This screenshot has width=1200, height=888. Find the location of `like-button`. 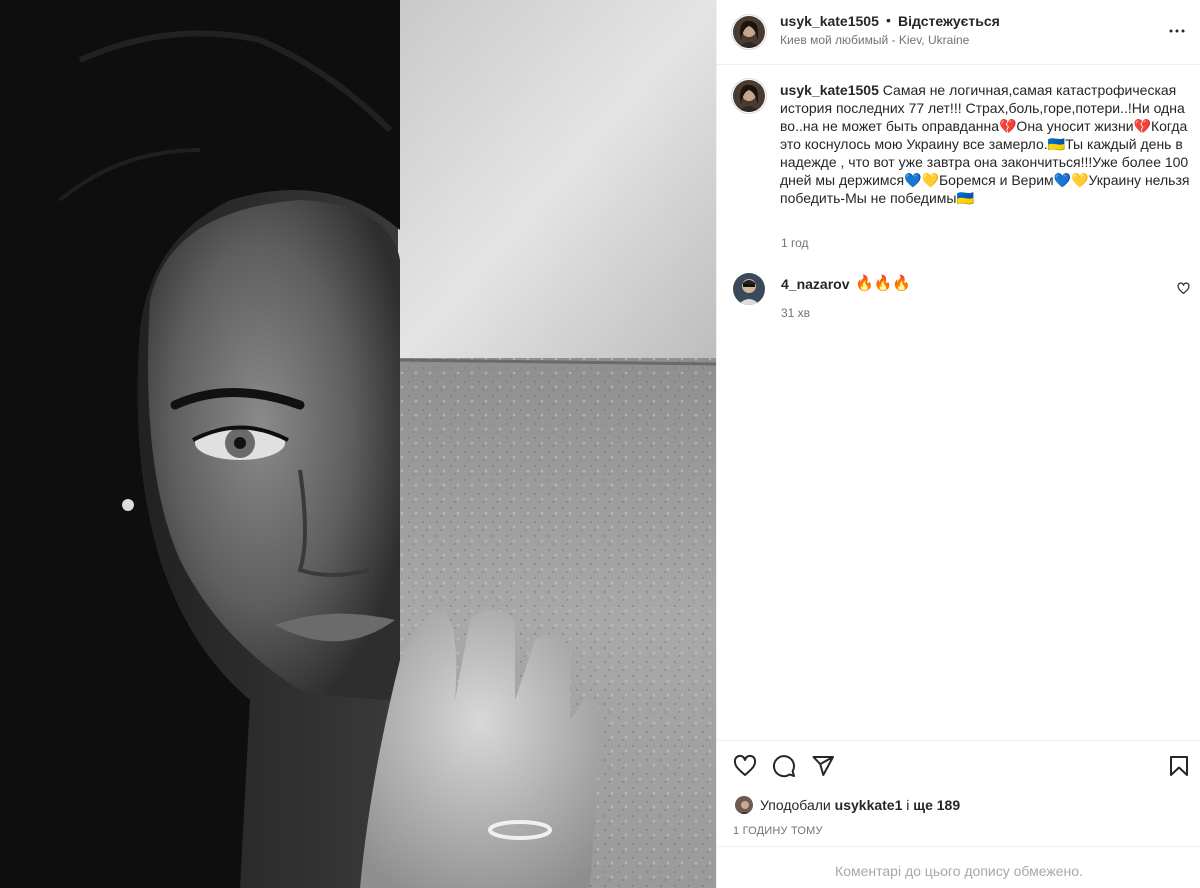

like-button is located at coordinates (745, 766).